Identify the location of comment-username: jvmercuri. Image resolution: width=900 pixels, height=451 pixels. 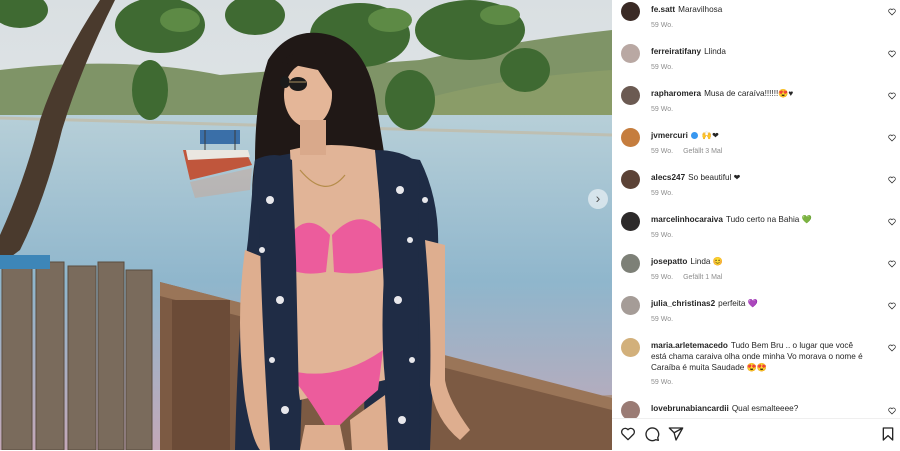
(669, 135).